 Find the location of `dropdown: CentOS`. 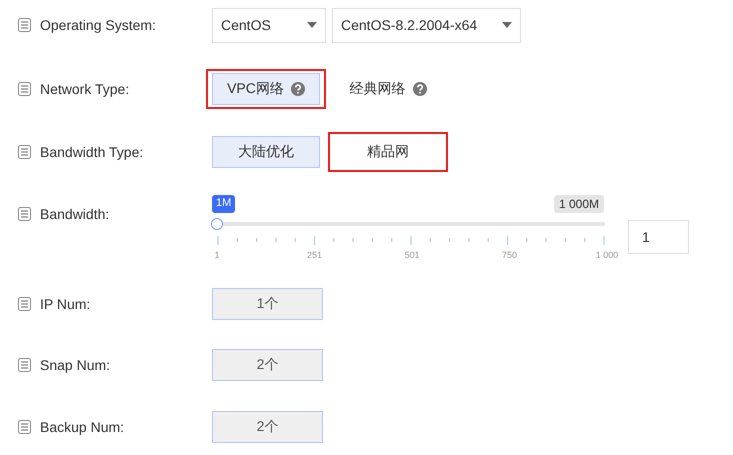

dropdown: CentOS is located at coordinates (269, 25).